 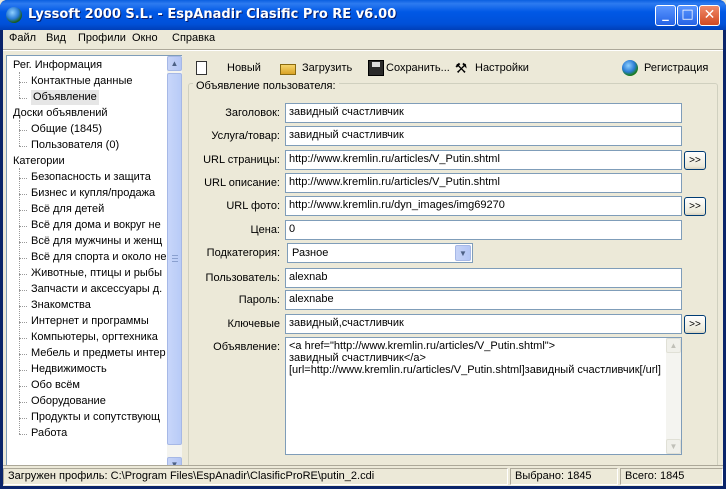 What do you see at coordinates (253, 324) in the screenshot?
I see `keywords-label: Ключевые` at bounding box center [253, 324].